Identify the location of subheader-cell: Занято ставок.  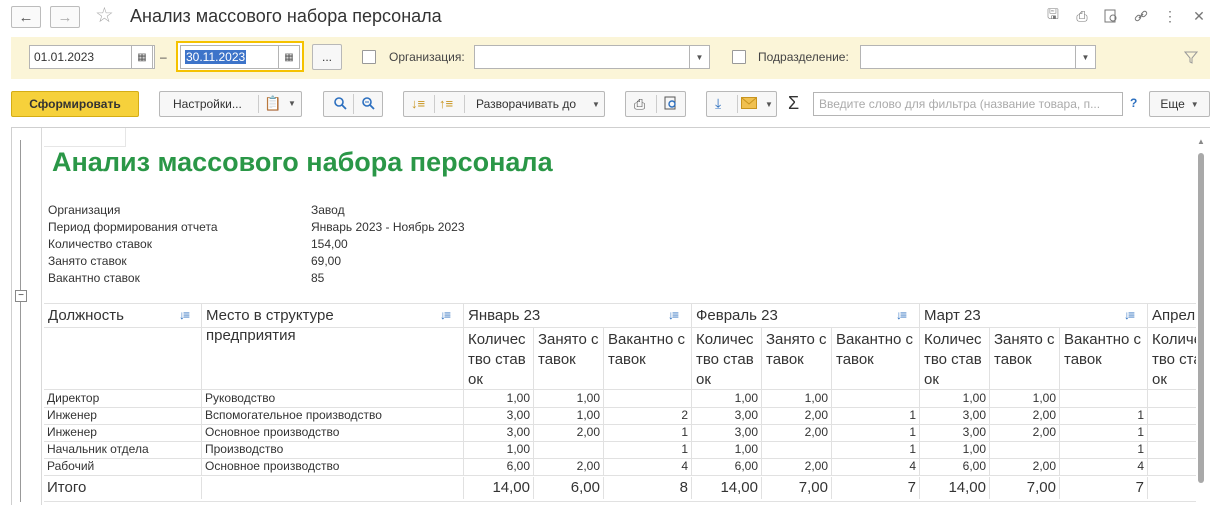
(1025, 358).